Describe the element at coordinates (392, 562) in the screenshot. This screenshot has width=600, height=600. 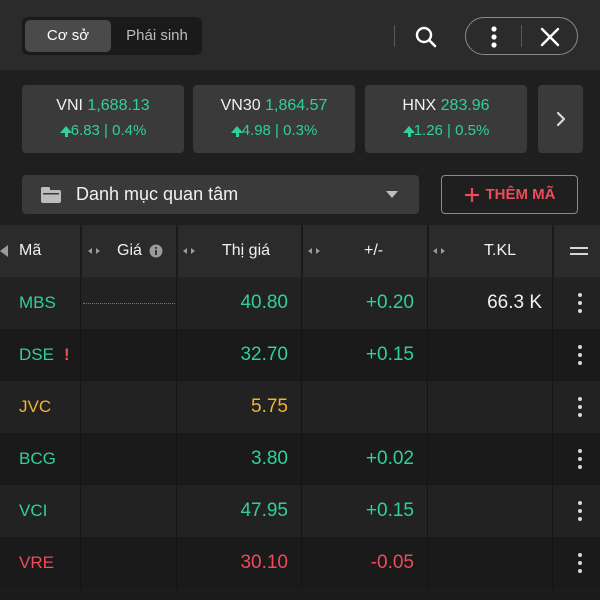
I see `row-change: -0.05` at that location.